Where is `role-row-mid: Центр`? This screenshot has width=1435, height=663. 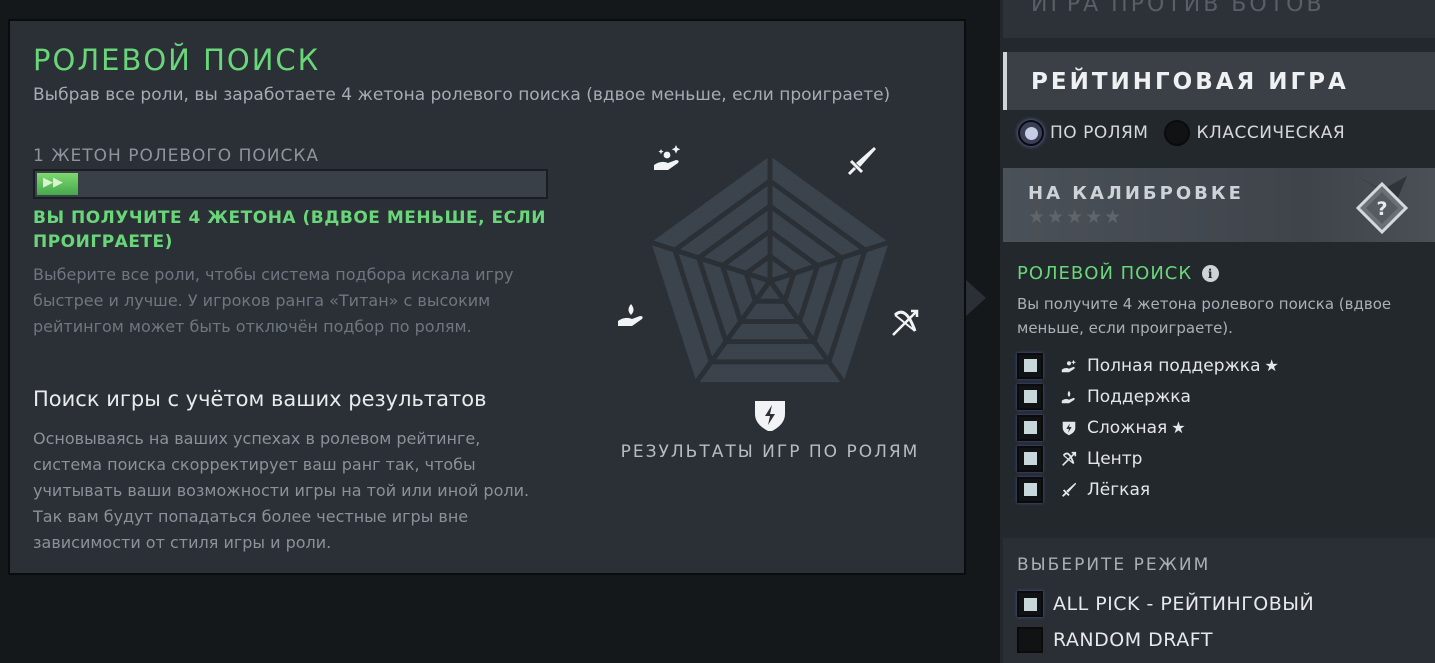
role-row-mid: Центр is located at coordinates (1148, 458).